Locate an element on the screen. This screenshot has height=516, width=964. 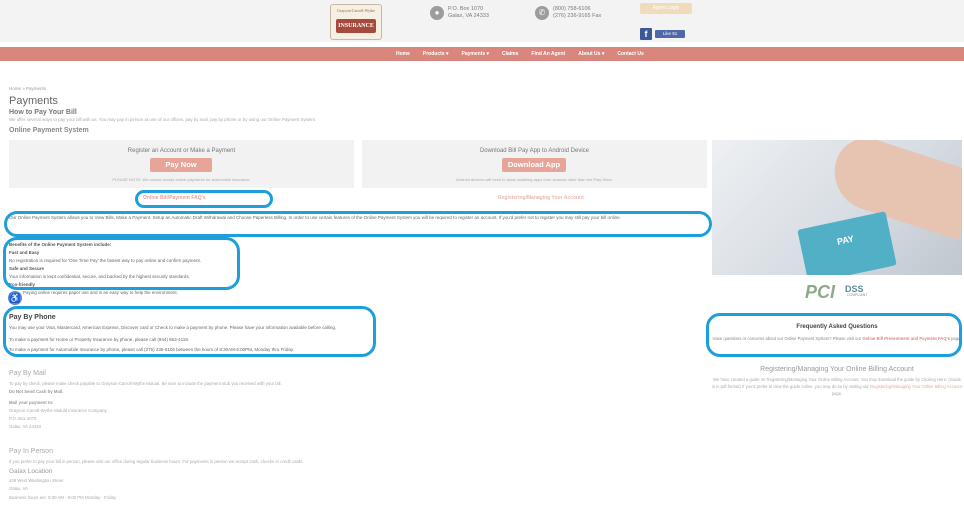
address-block: ● P.O. Box 1070 Galax, VA 24333 is located at coordinates (459, 13).